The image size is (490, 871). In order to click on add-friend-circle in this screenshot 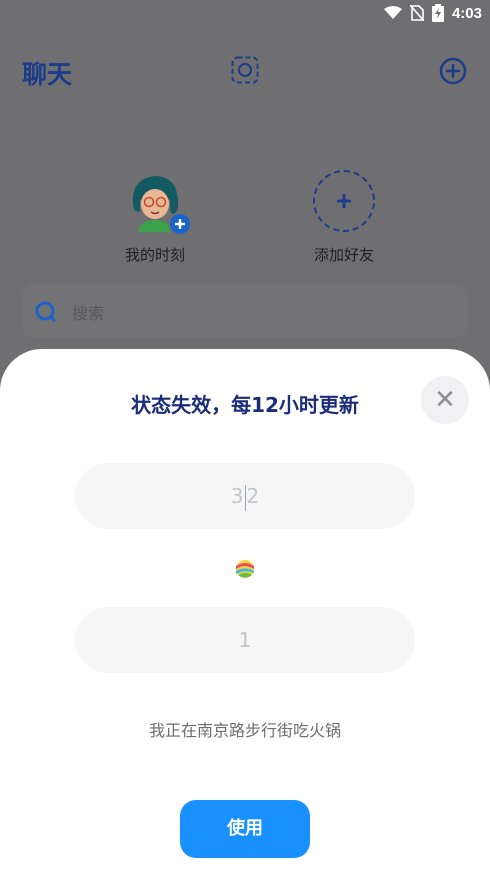, I will do `click(344, 201)`.